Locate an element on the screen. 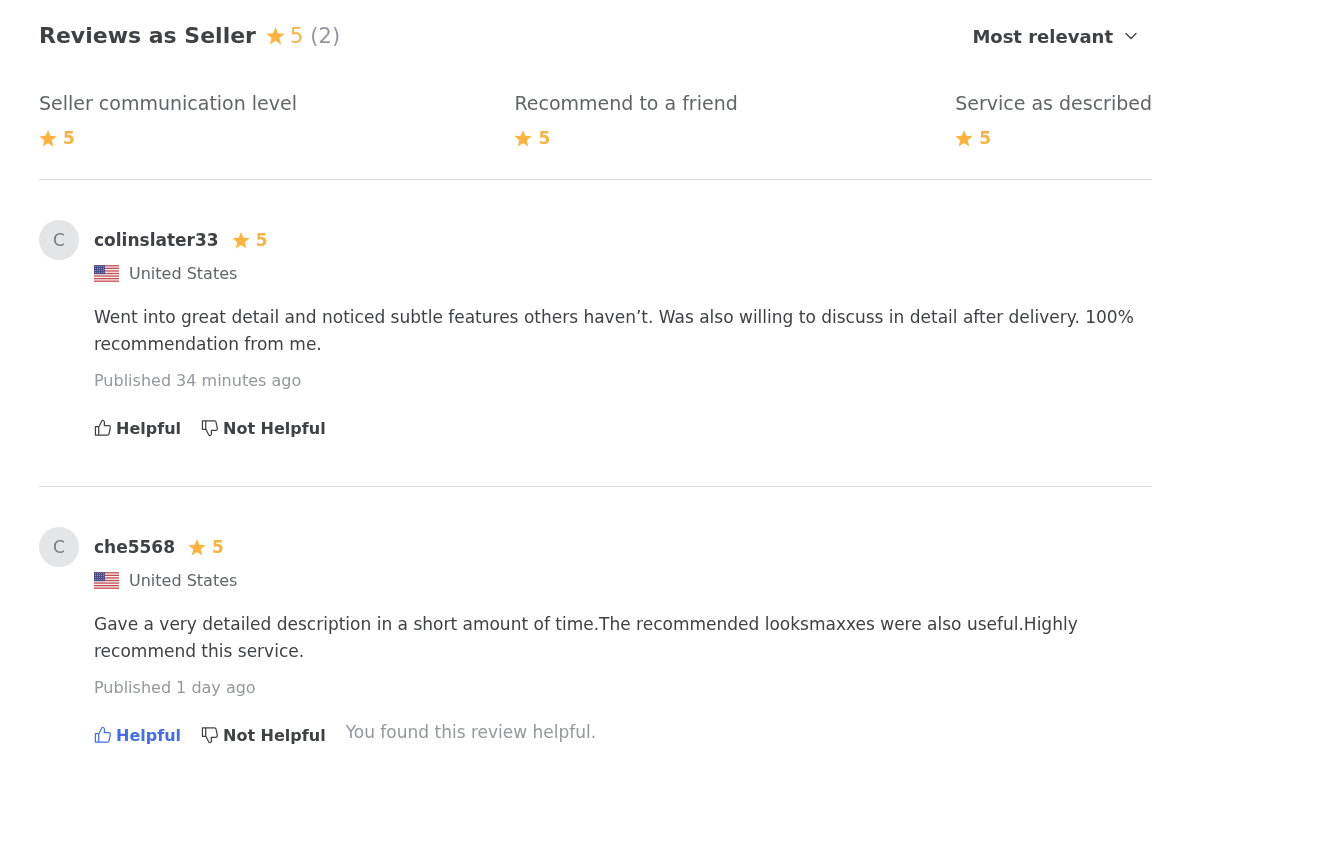 The image size is (1327, 867). published-time: Published 1 day ago is located at coordinates (175, 688).